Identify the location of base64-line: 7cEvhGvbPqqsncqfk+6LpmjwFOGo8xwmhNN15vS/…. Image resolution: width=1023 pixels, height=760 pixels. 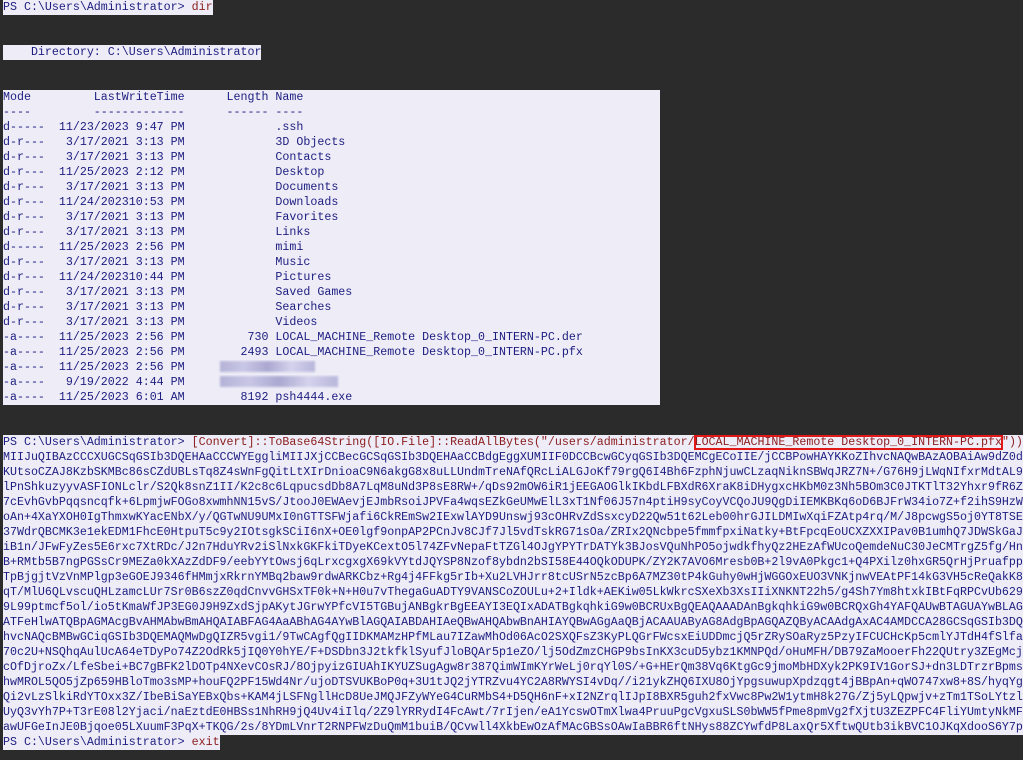
(513, 502).